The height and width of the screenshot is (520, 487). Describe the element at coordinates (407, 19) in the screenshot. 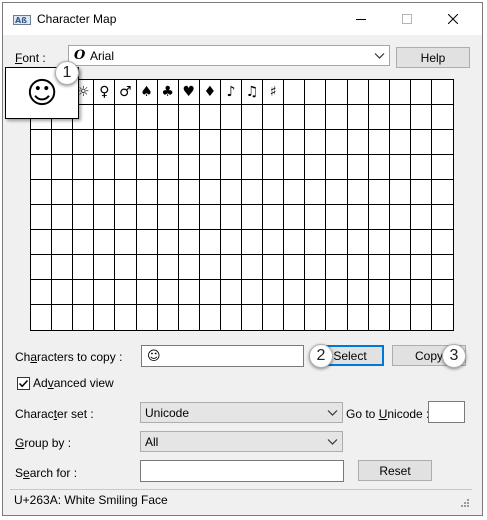

I see `maximize-button` at that location.